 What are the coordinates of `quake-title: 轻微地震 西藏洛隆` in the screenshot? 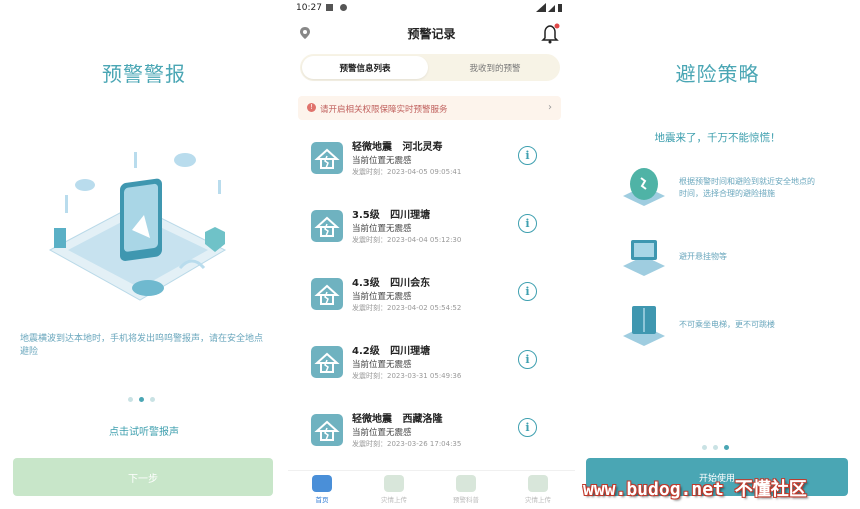 It's located at (397, 419).